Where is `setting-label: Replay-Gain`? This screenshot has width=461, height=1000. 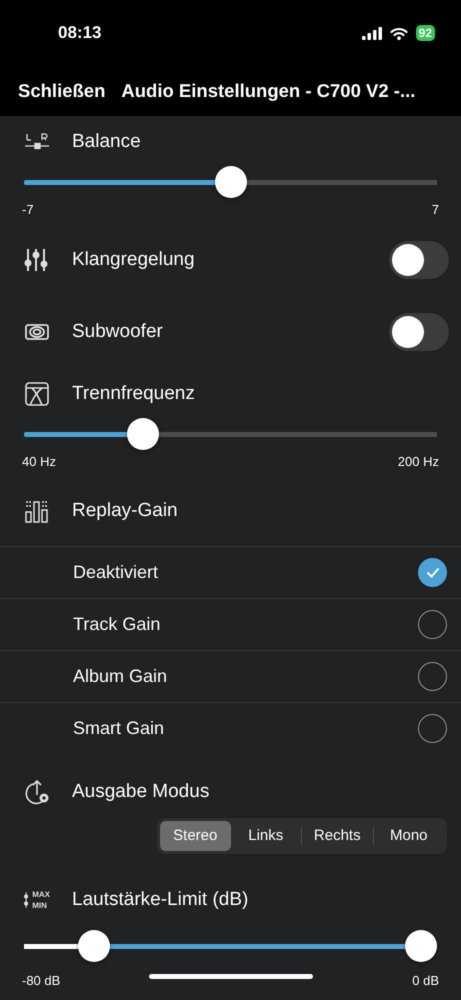 setting-label: Replay-Gain is located at coordinates (125, 510).